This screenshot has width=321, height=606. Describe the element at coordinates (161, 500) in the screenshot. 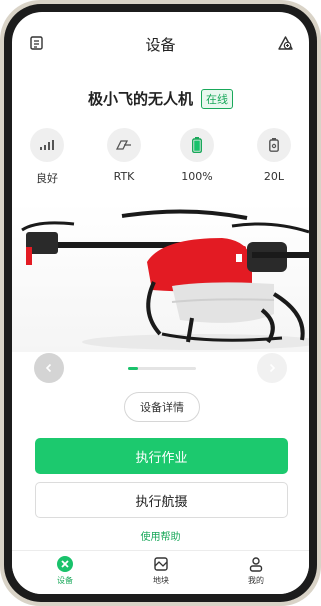

I see `execute-survey-button: 执行航摄` at that location.